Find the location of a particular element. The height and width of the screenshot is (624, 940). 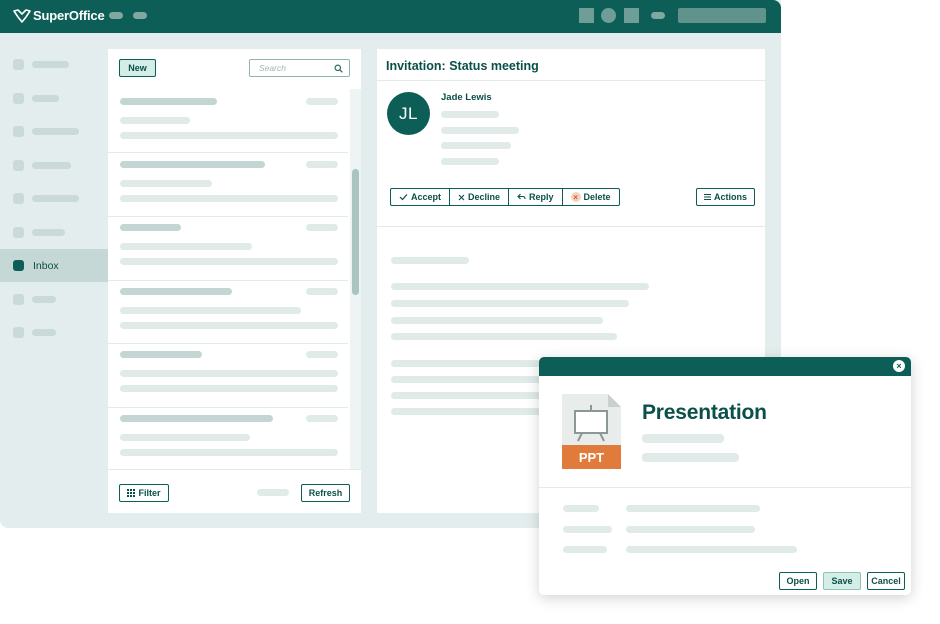

delete-icon: × is located at coordinates (575, 197).